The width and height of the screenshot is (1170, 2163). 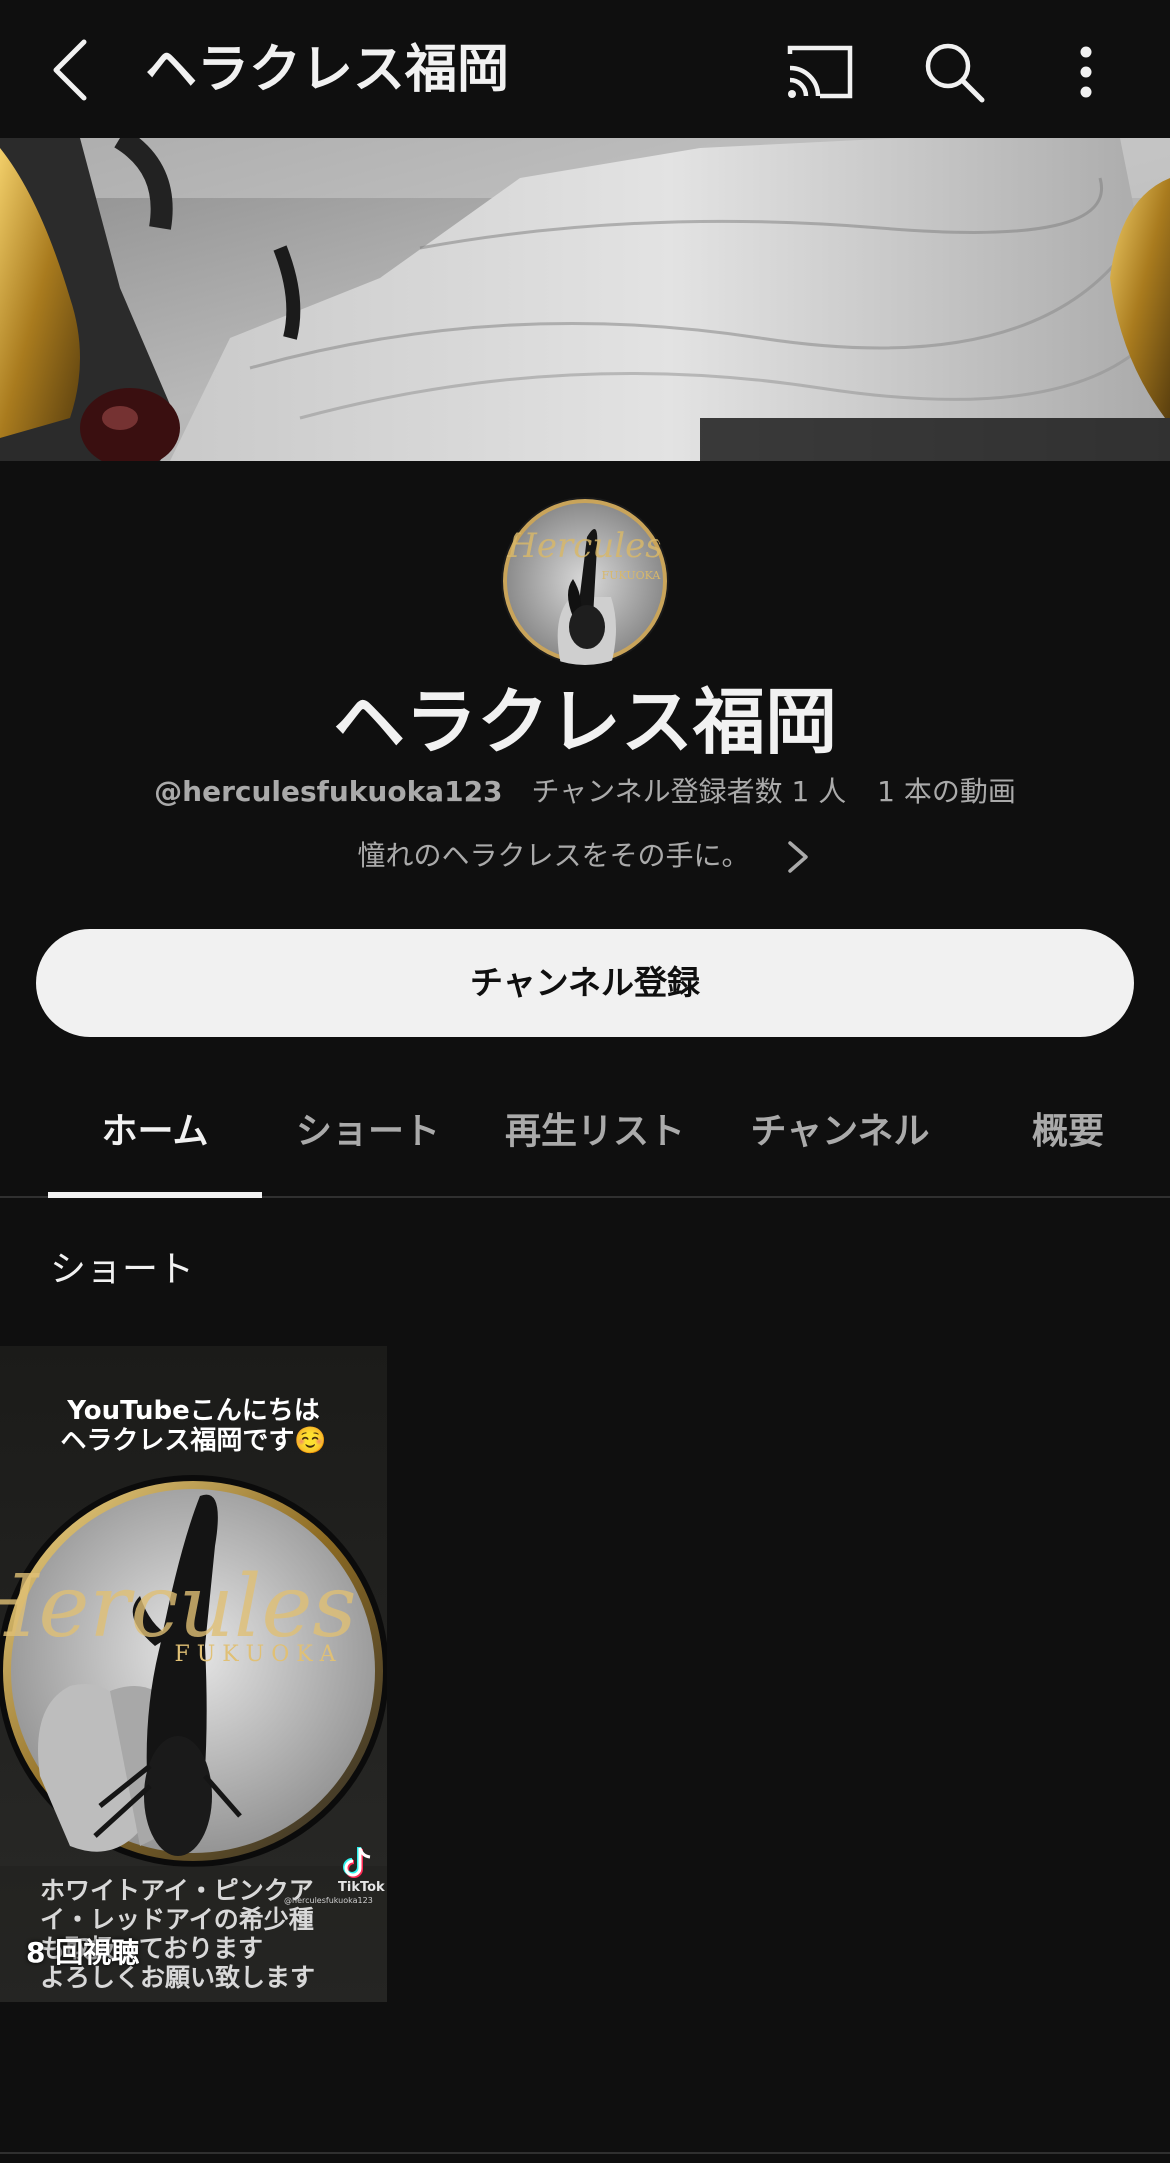 What do you see at coordinates (840, 1138) in the screenshot?
I see `tab-channels: チャンネル` at bounding box center [840, 1138].